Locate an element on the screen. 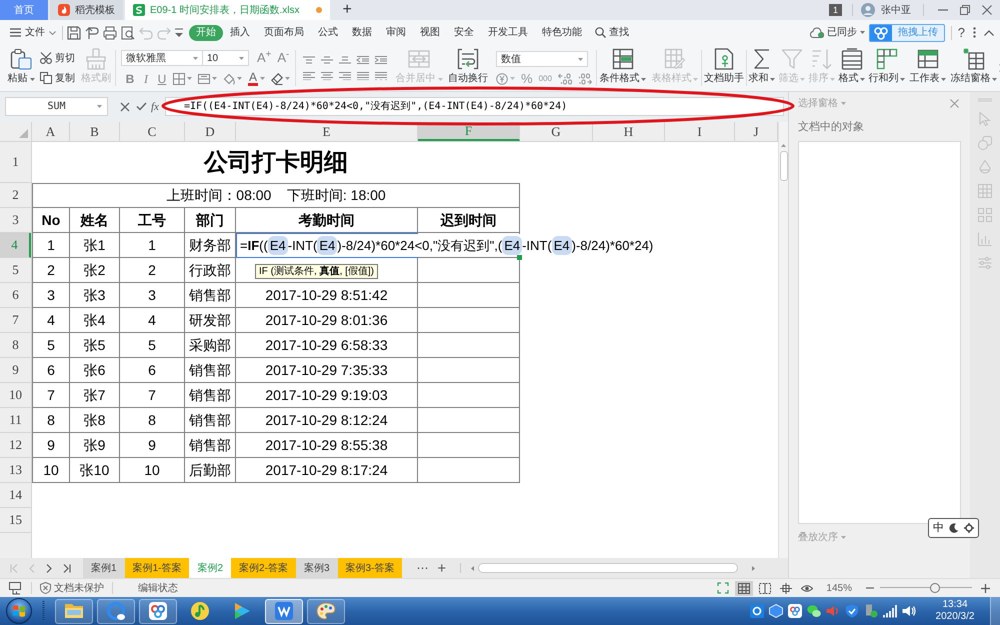 The width and height of the screenshot is (1000, 625). borders-icon is located at coordinates (179, 78).